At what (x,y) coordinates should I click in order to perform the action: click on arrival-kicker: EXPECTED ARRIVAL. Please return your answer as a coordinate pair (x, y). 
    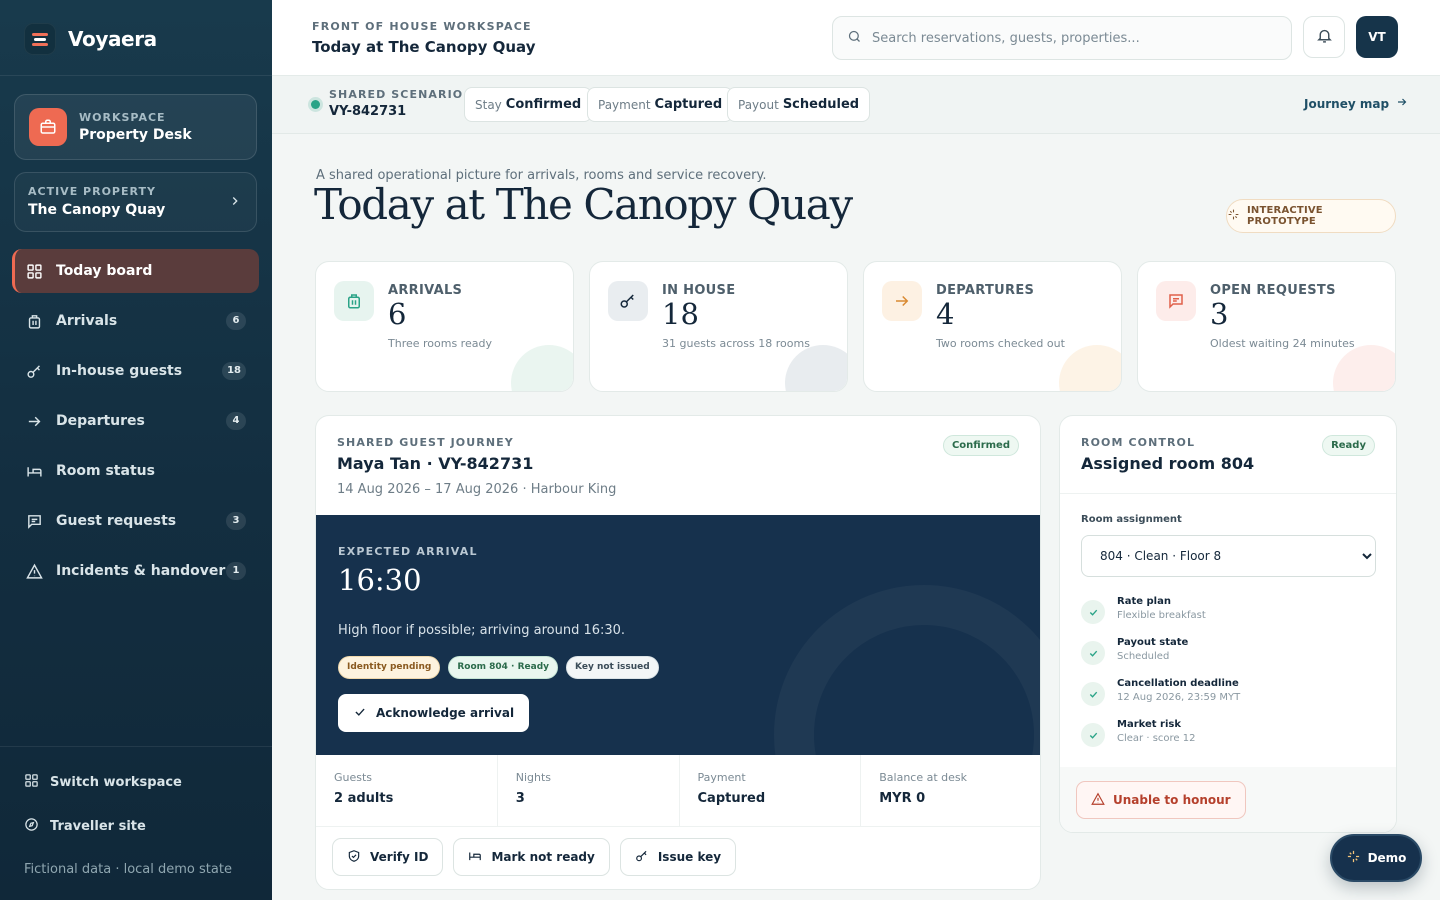
    Looking at the image, I should click on (408, 551).